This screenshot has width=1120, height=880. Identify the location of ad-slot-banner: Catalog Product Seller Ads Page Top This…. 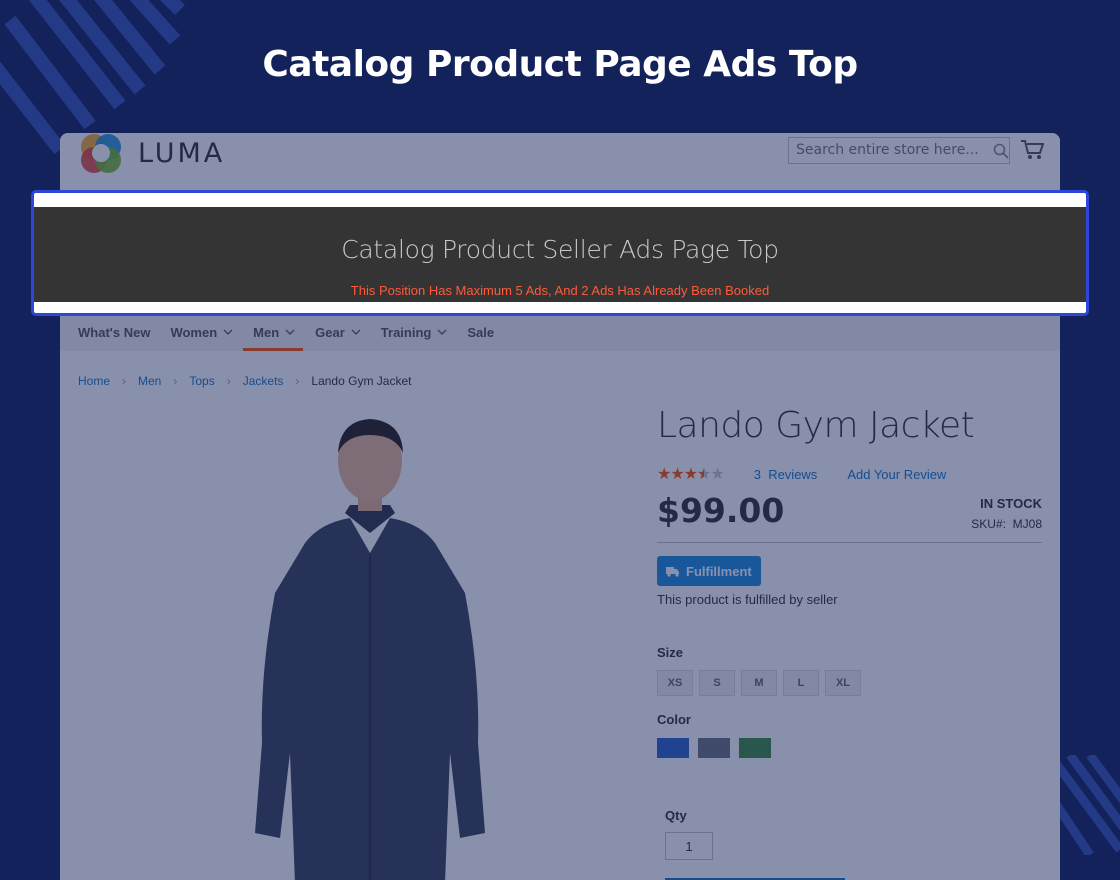
(560, 254).